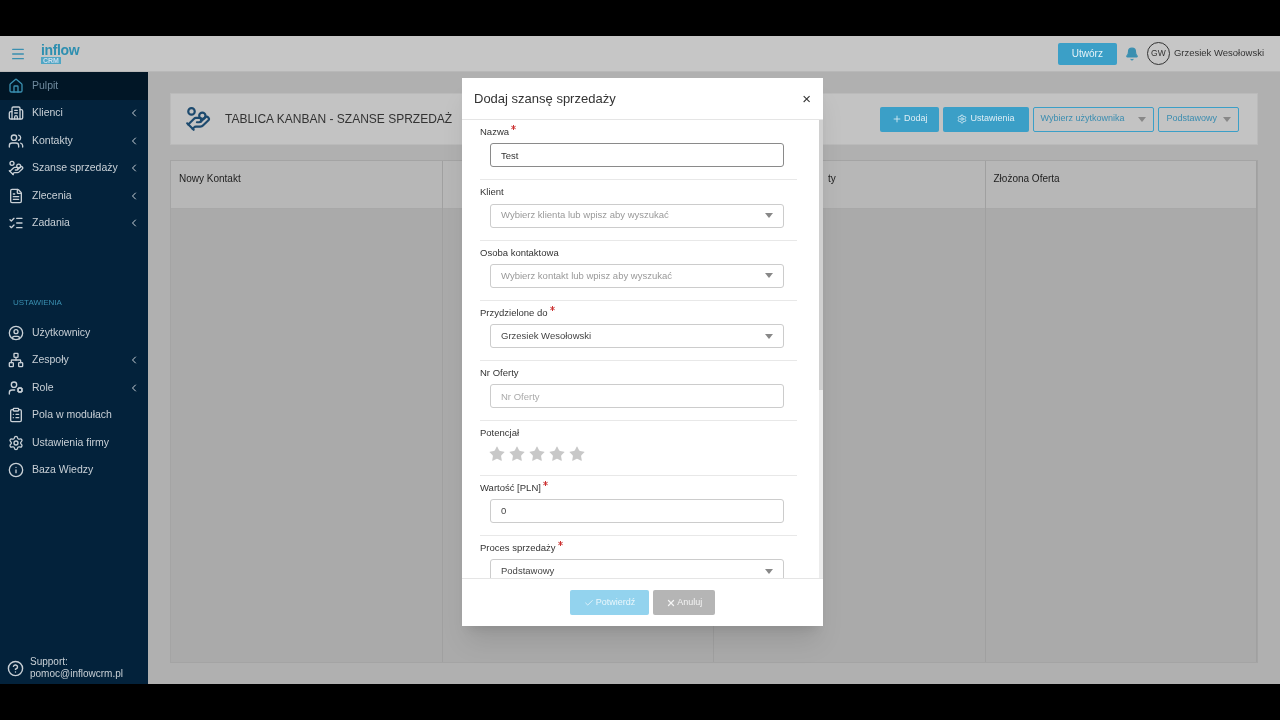  Describe the element at coordinates (15, 668) in the screenshot. I see `help-icon` at that location.